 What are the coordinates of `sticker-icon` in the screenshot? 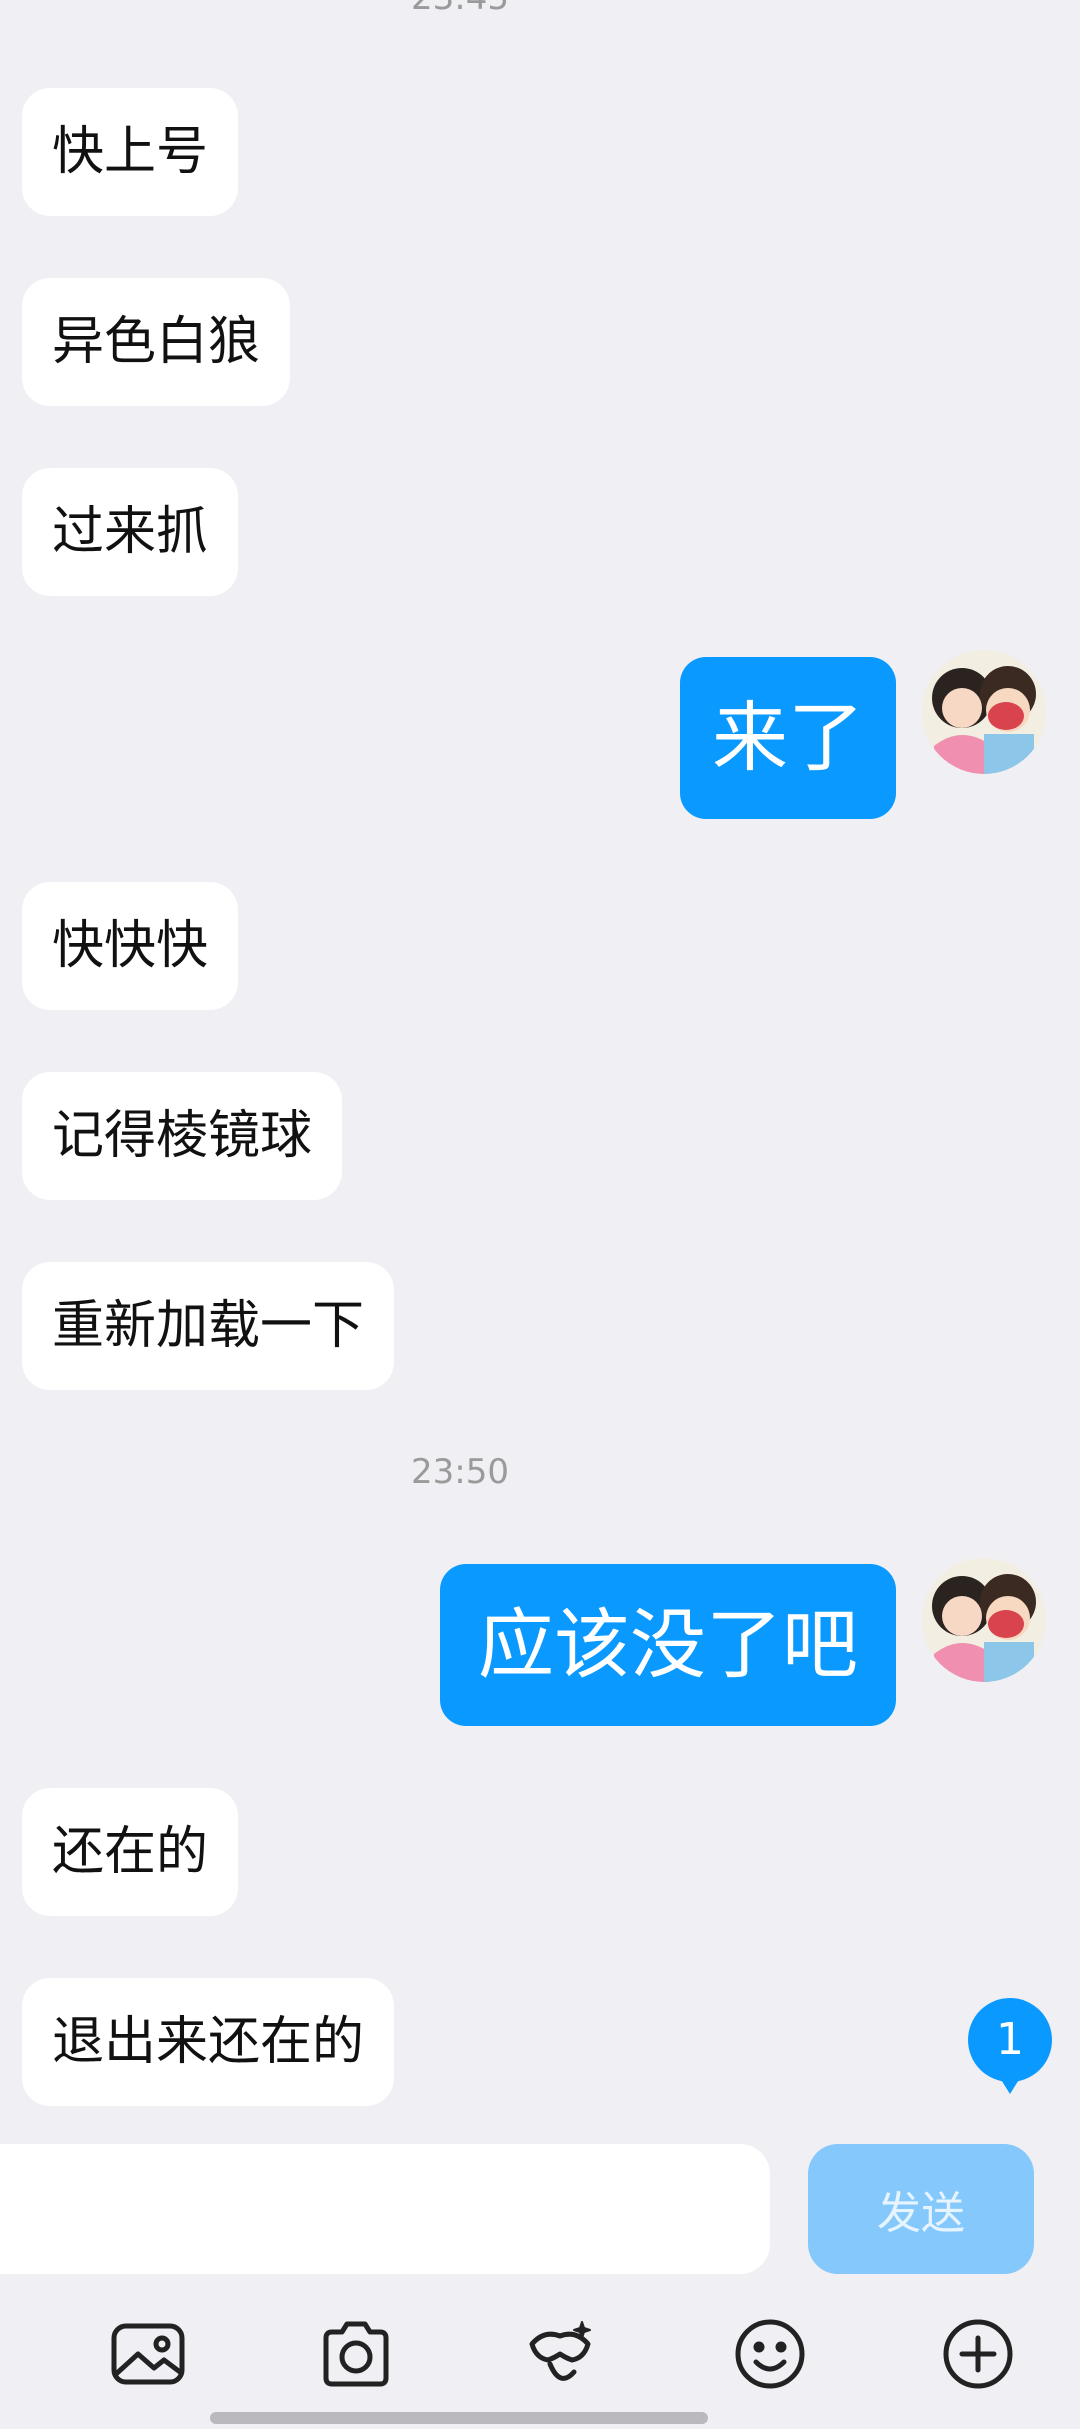 It's located at (560, 2354).